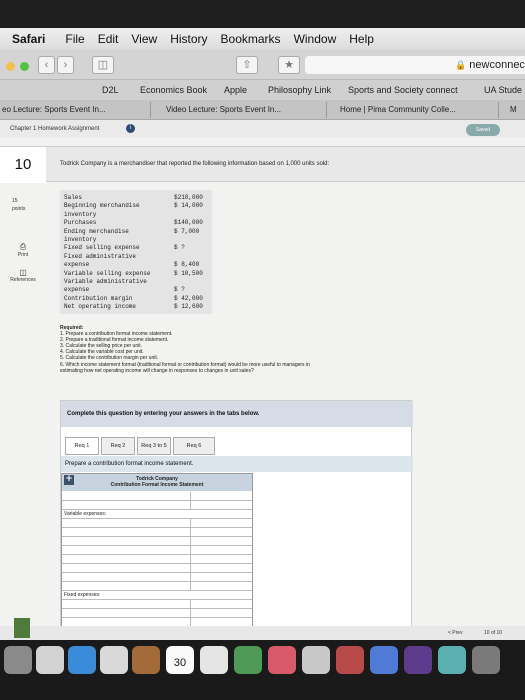 Image resolution: width=525 pixels, height=700 pixels. What do you see at coordinates (384, 660) in the screenshot?
I see `dock-app-store-icon` at bounding box center [384, 660].